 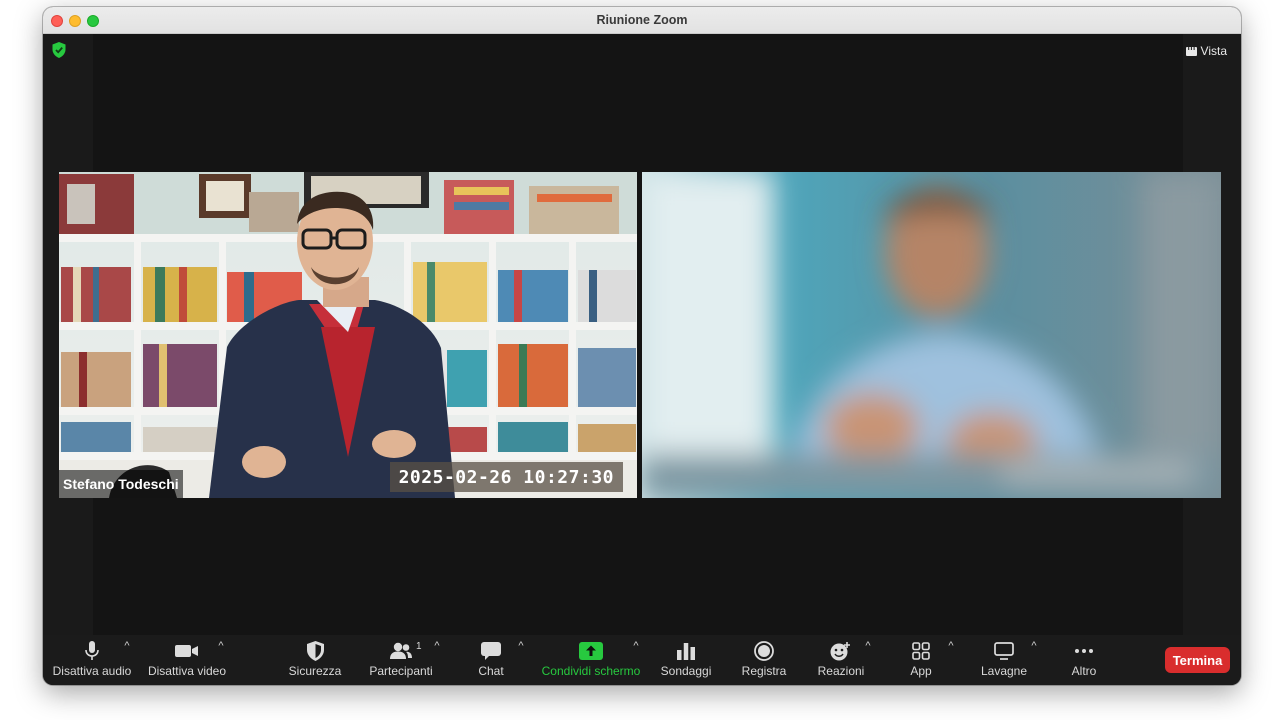 What do you see at coordinates (419, 646) in the screenshot?
I see `participants-count: 1` at bounding box center [419, 646].